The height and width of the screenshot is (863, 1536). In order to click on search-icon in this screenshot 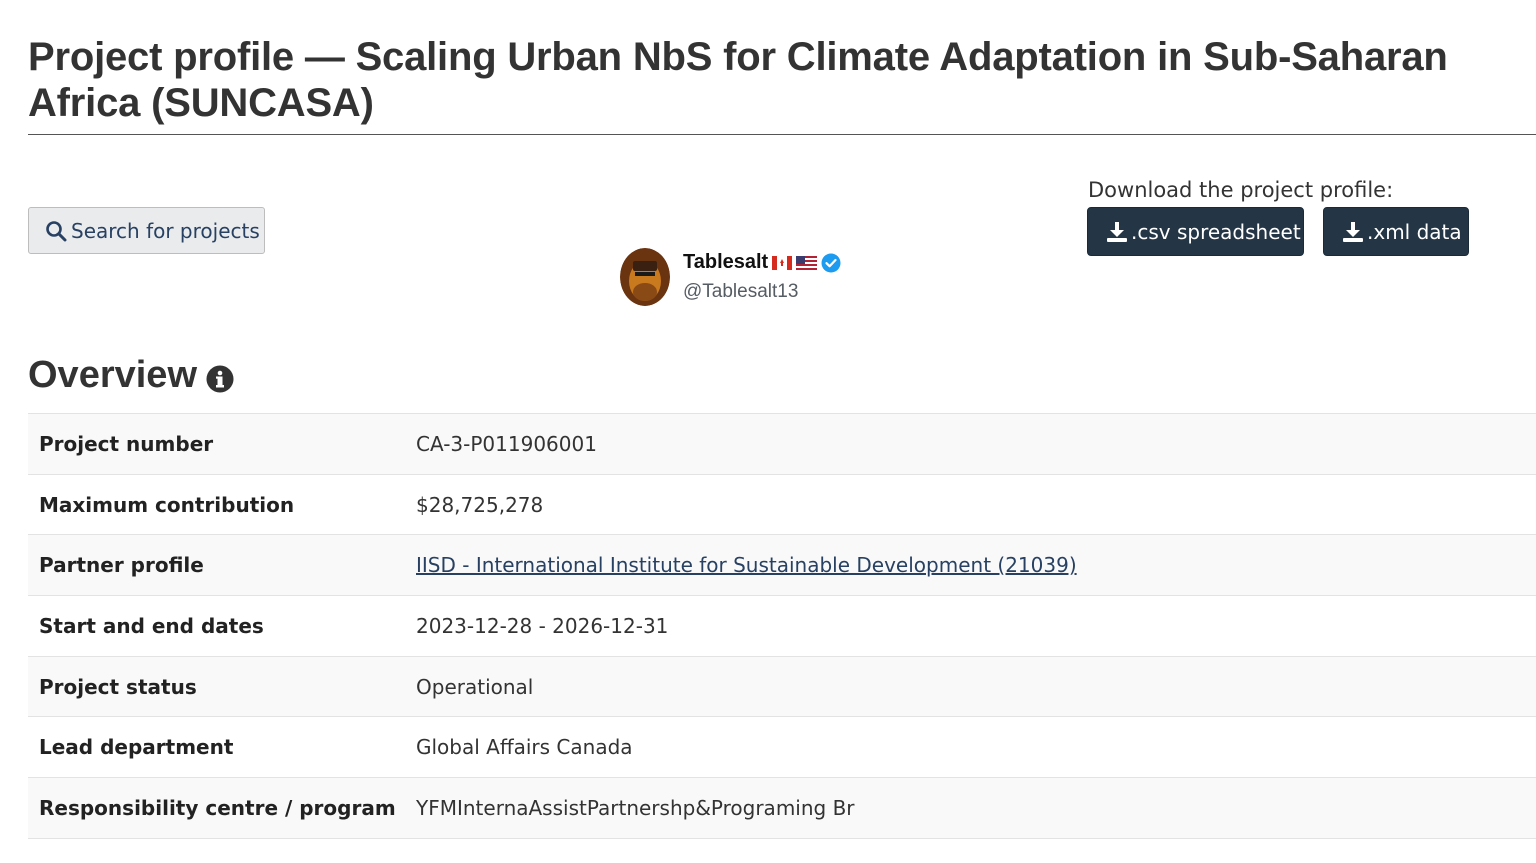, I will do `click(56, 231)`.